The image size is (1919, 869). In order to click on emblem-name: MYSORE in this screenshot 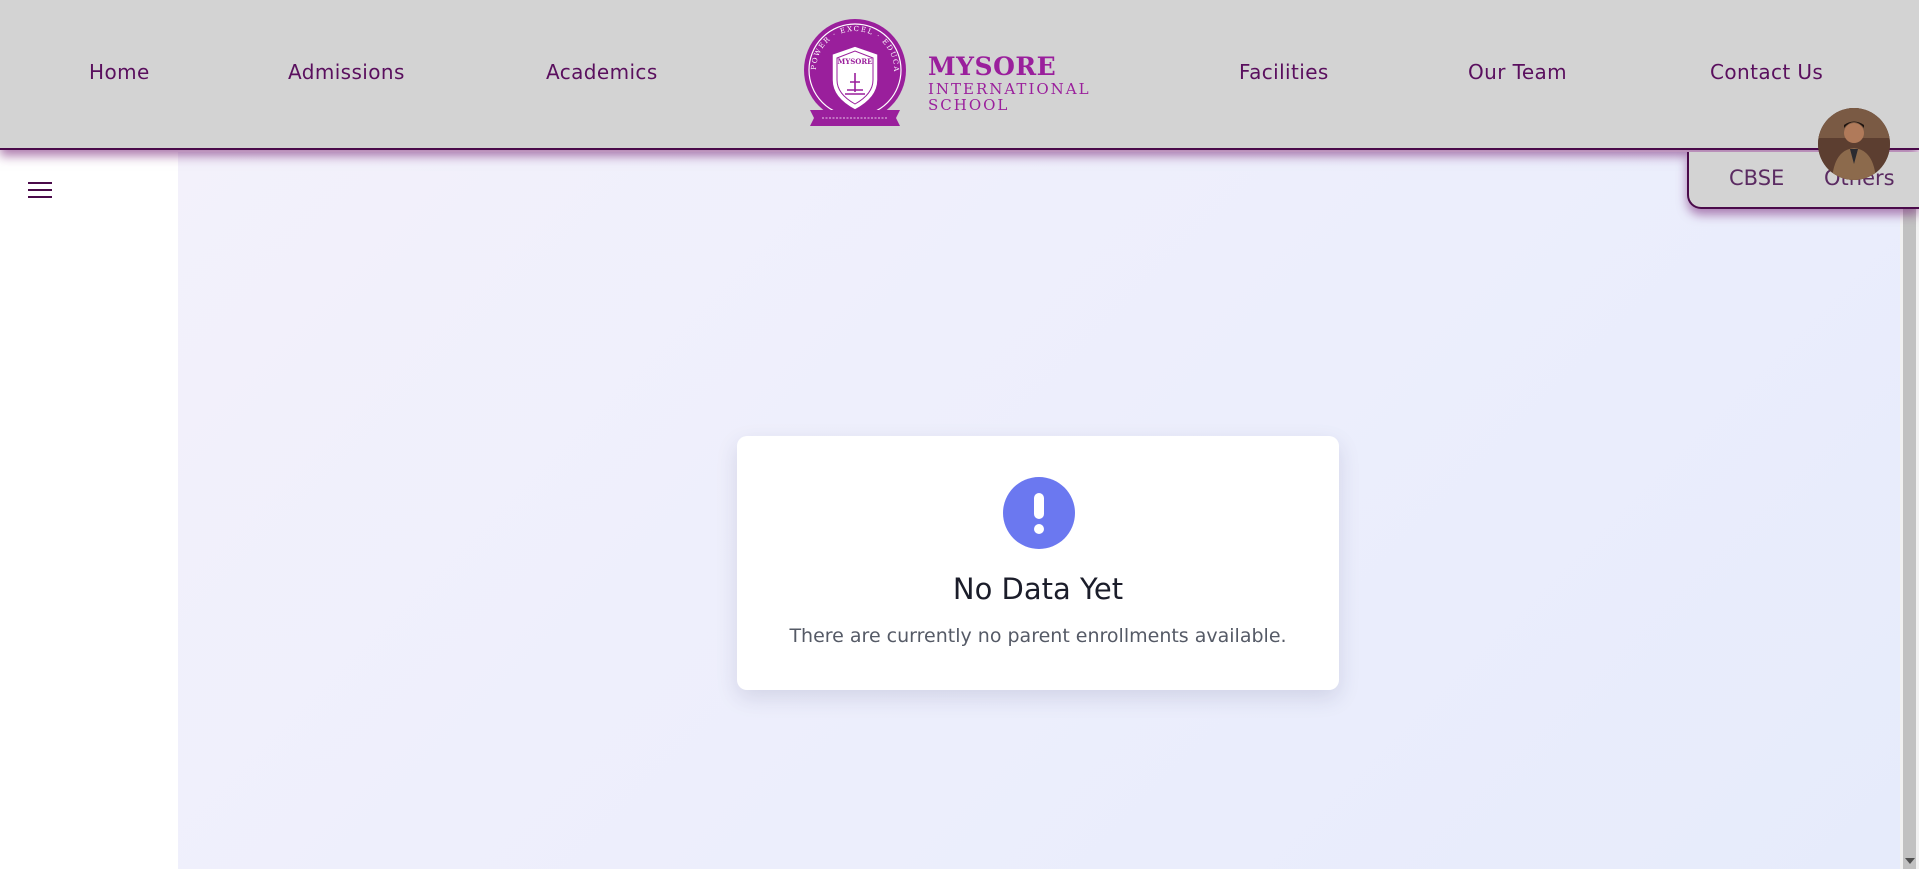, I will do `click(854, 61)`.